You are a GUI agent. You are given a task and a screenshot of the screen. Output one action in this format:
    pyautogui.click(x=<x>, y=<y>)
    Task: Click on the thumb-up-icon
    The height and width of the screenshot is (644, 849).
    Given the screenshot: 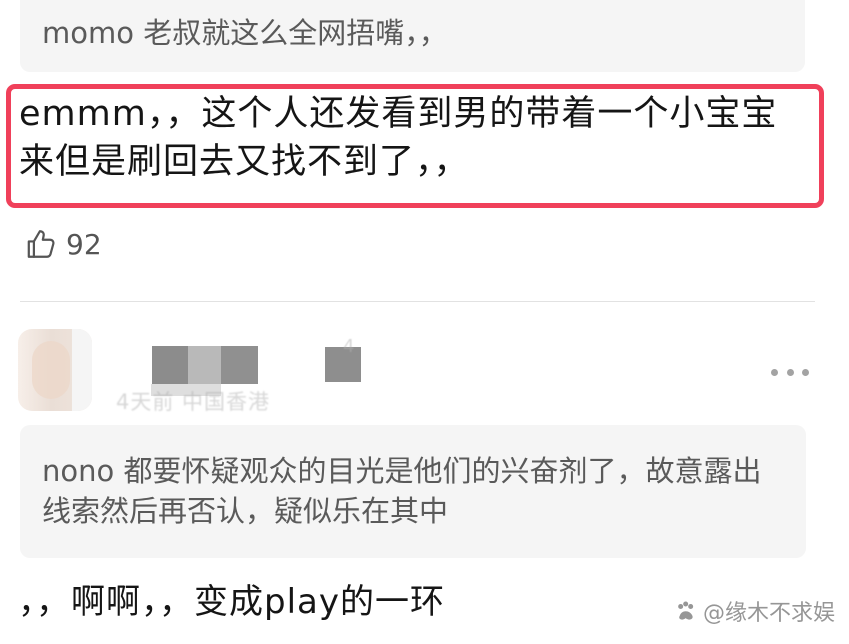 What is the action you would take?
    pyautogui.click(x=41, y=244)
    